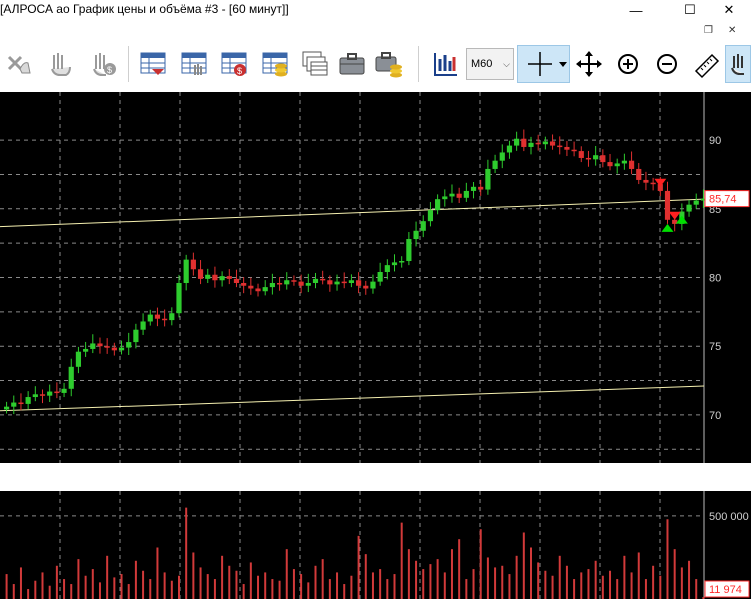  What do you see at coordinates (103, 64) in the screenshot?
I see `hand-money-icon: $` at bounding box center [103, 64].